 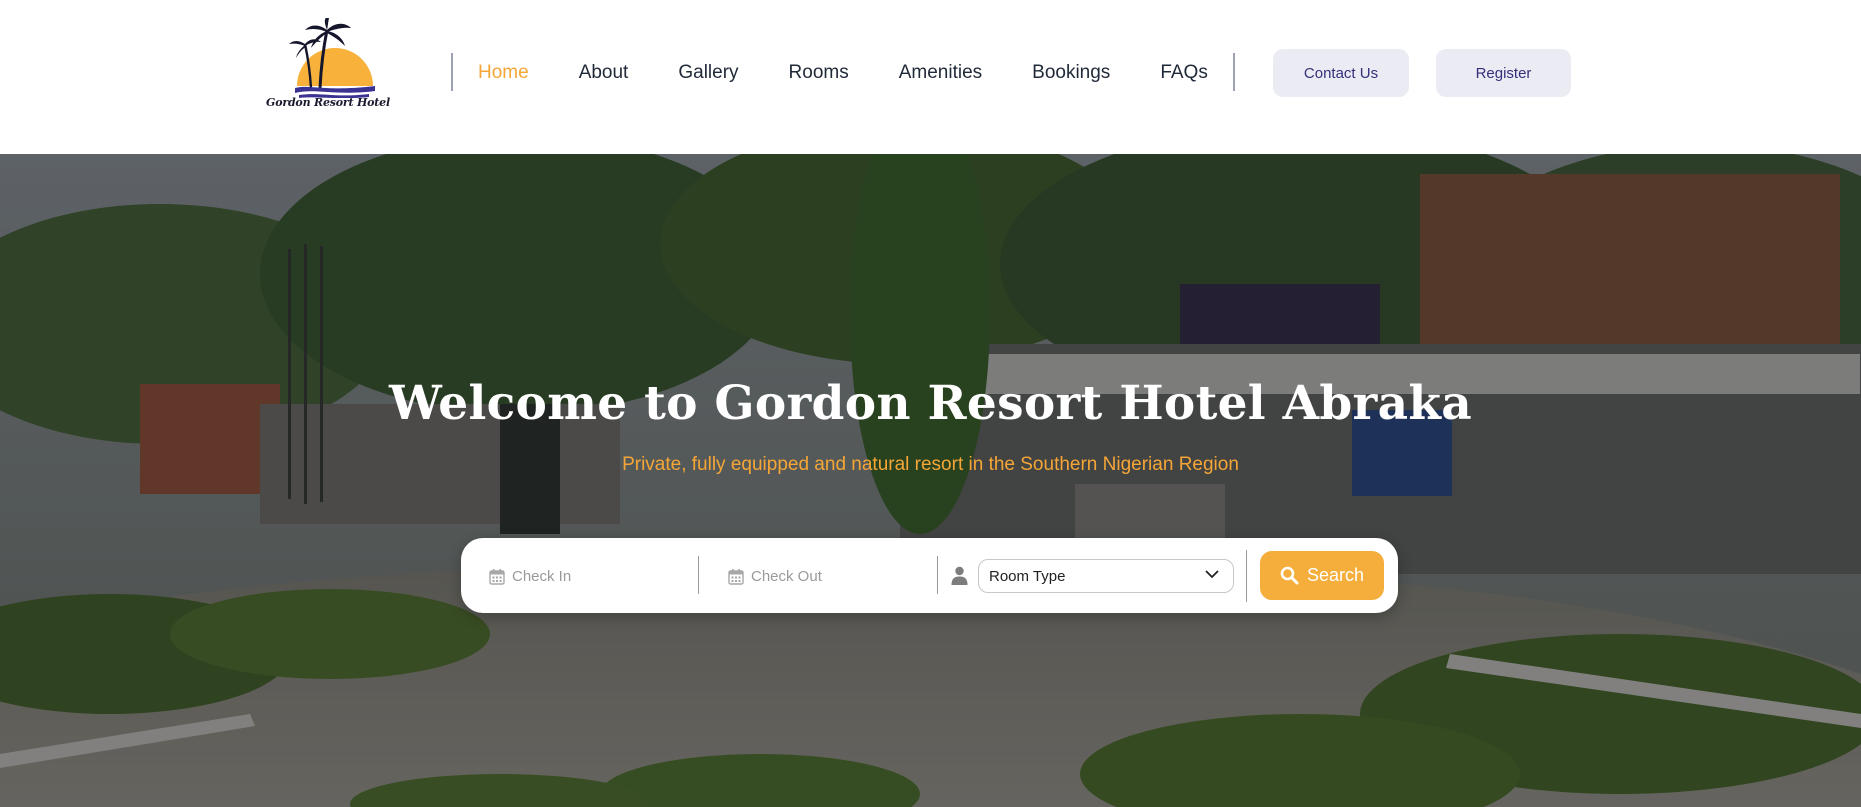 I want to click on check-in-field, so click(x=580, y=576).